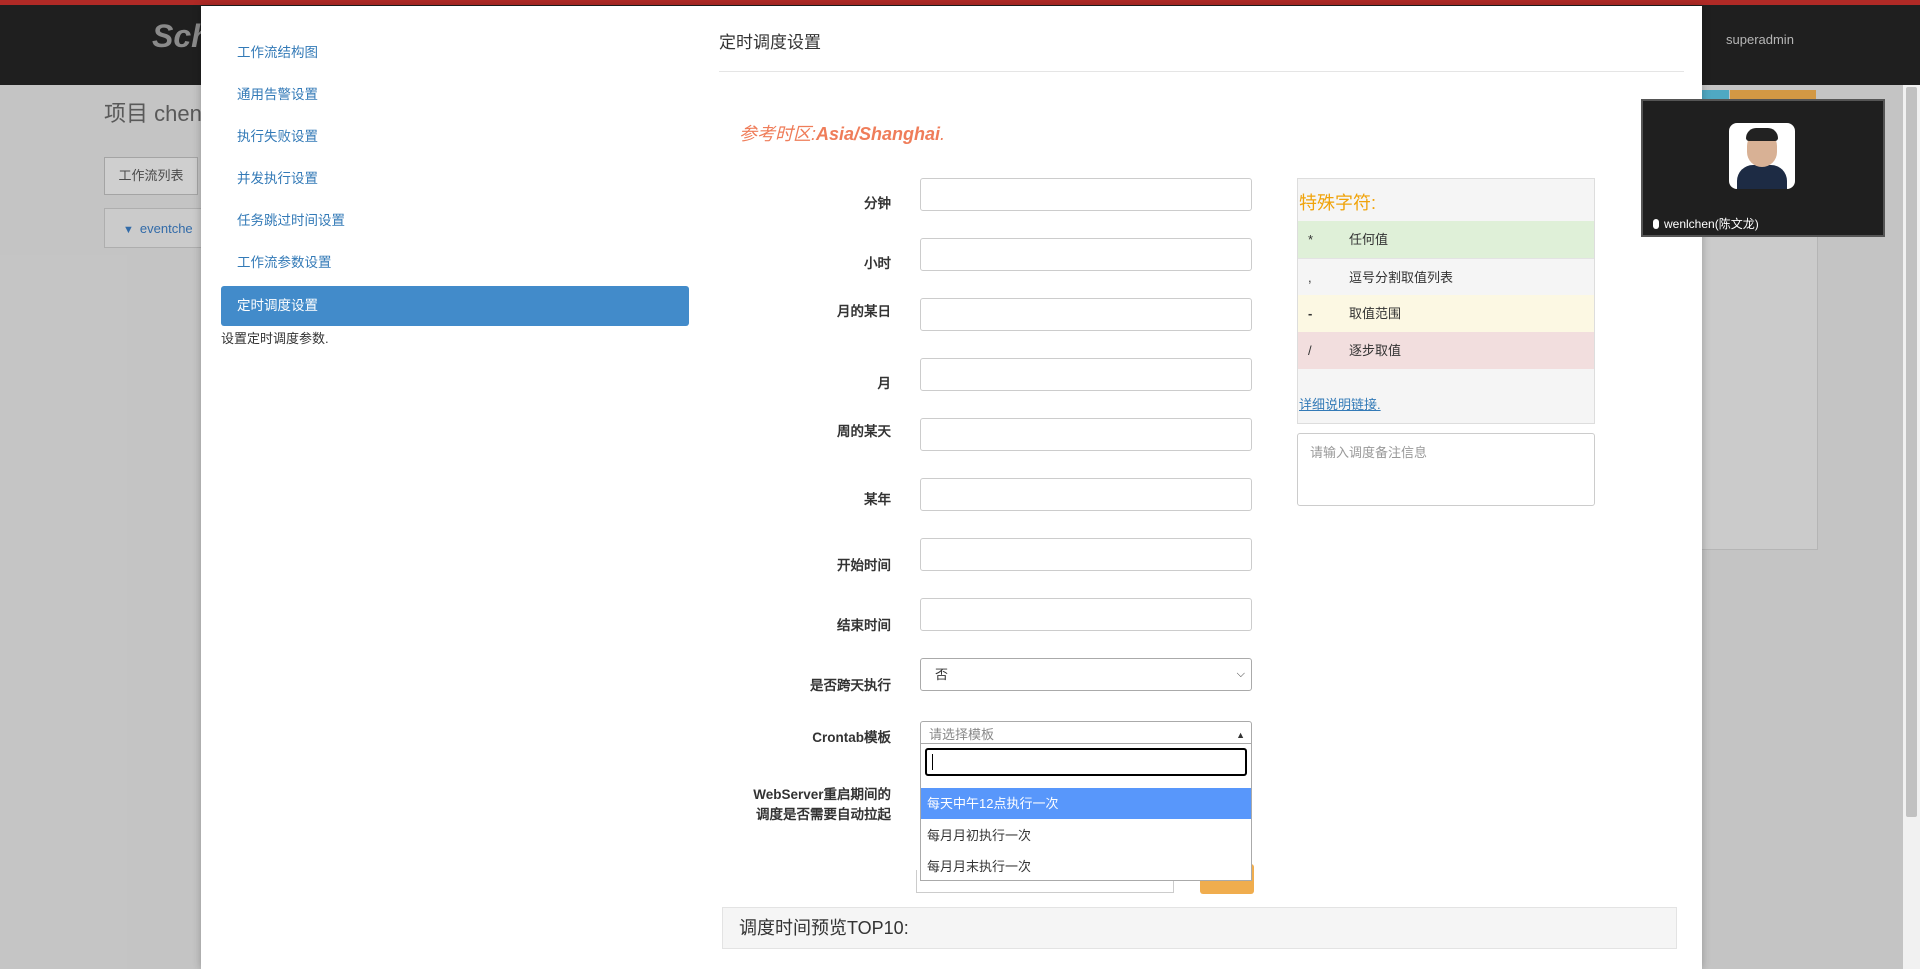  I want to click on special-char-symbol: /, so click(1310, 350).